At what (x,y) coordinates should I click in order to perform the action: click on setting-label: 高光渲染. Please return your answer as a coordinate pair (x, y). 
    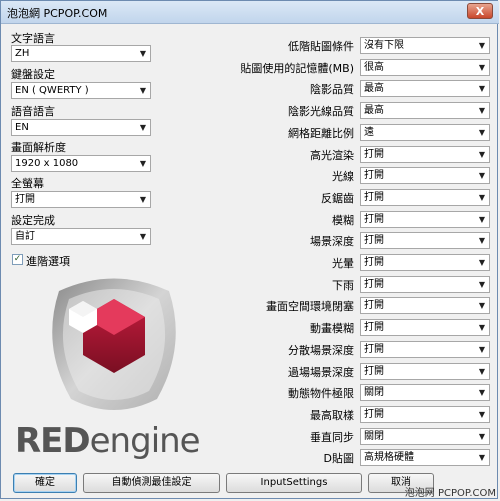
    Looking at the image, I should click on (332, 155).